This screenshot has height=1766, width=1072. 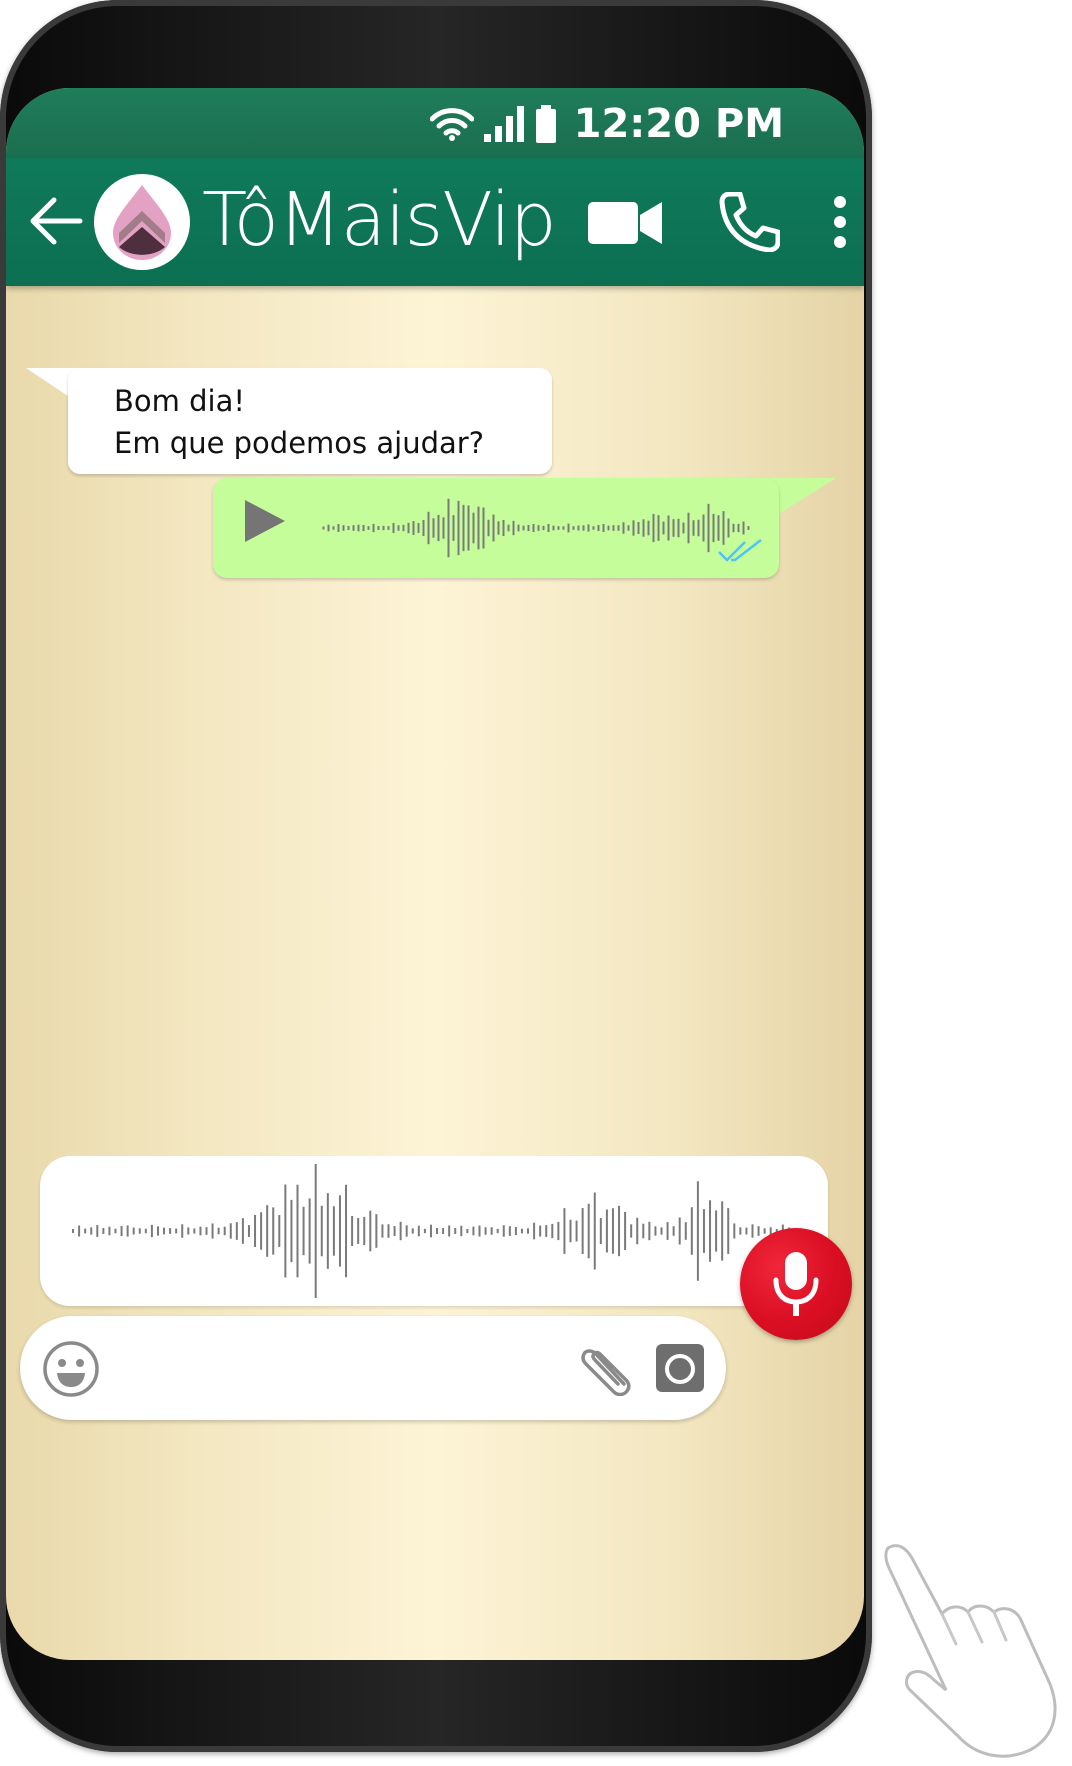 I want to click on recording-waveform, so click(x=434, y=1231).